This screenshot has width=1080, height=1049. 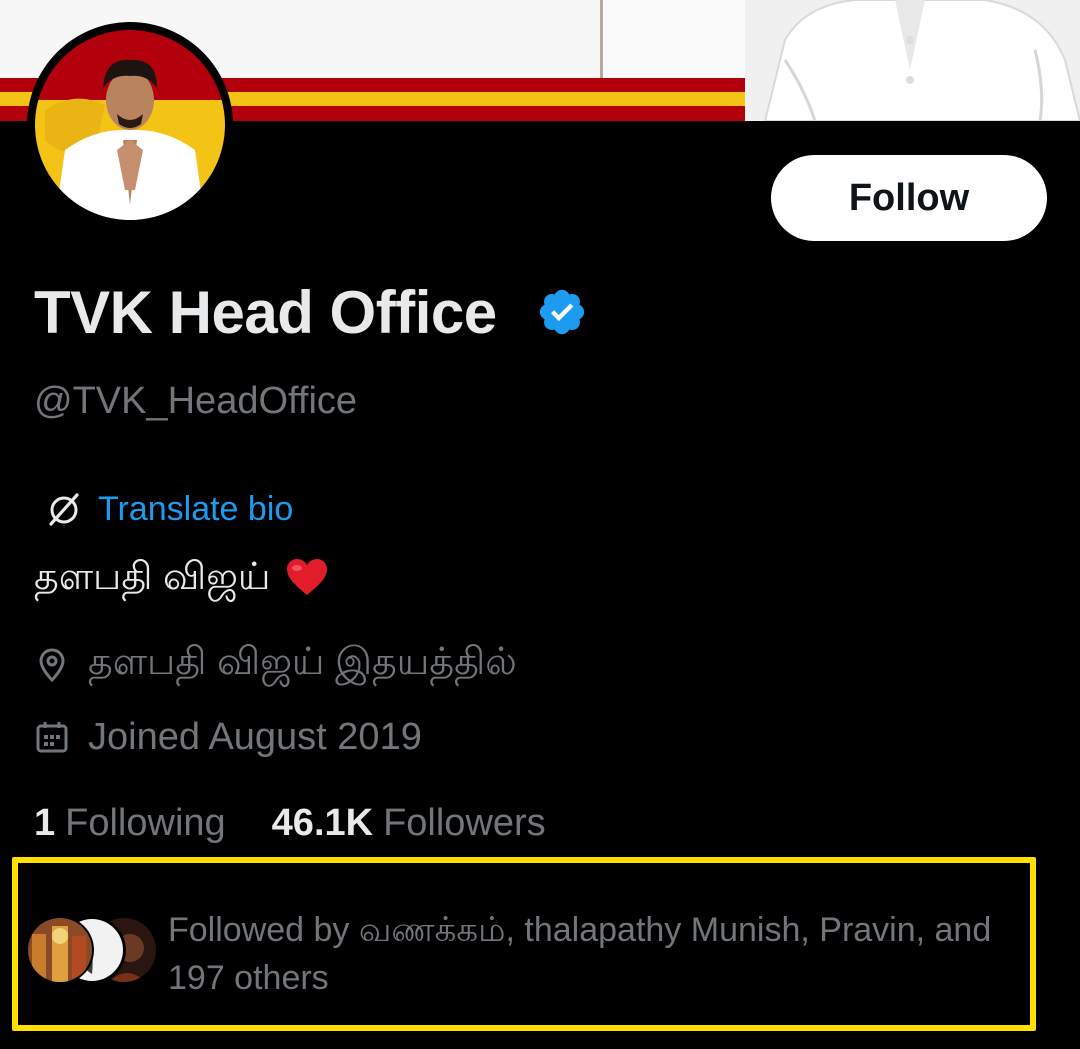 I want to click on profile-bio: தளபதி விஜய், so click(x=181, y=577).